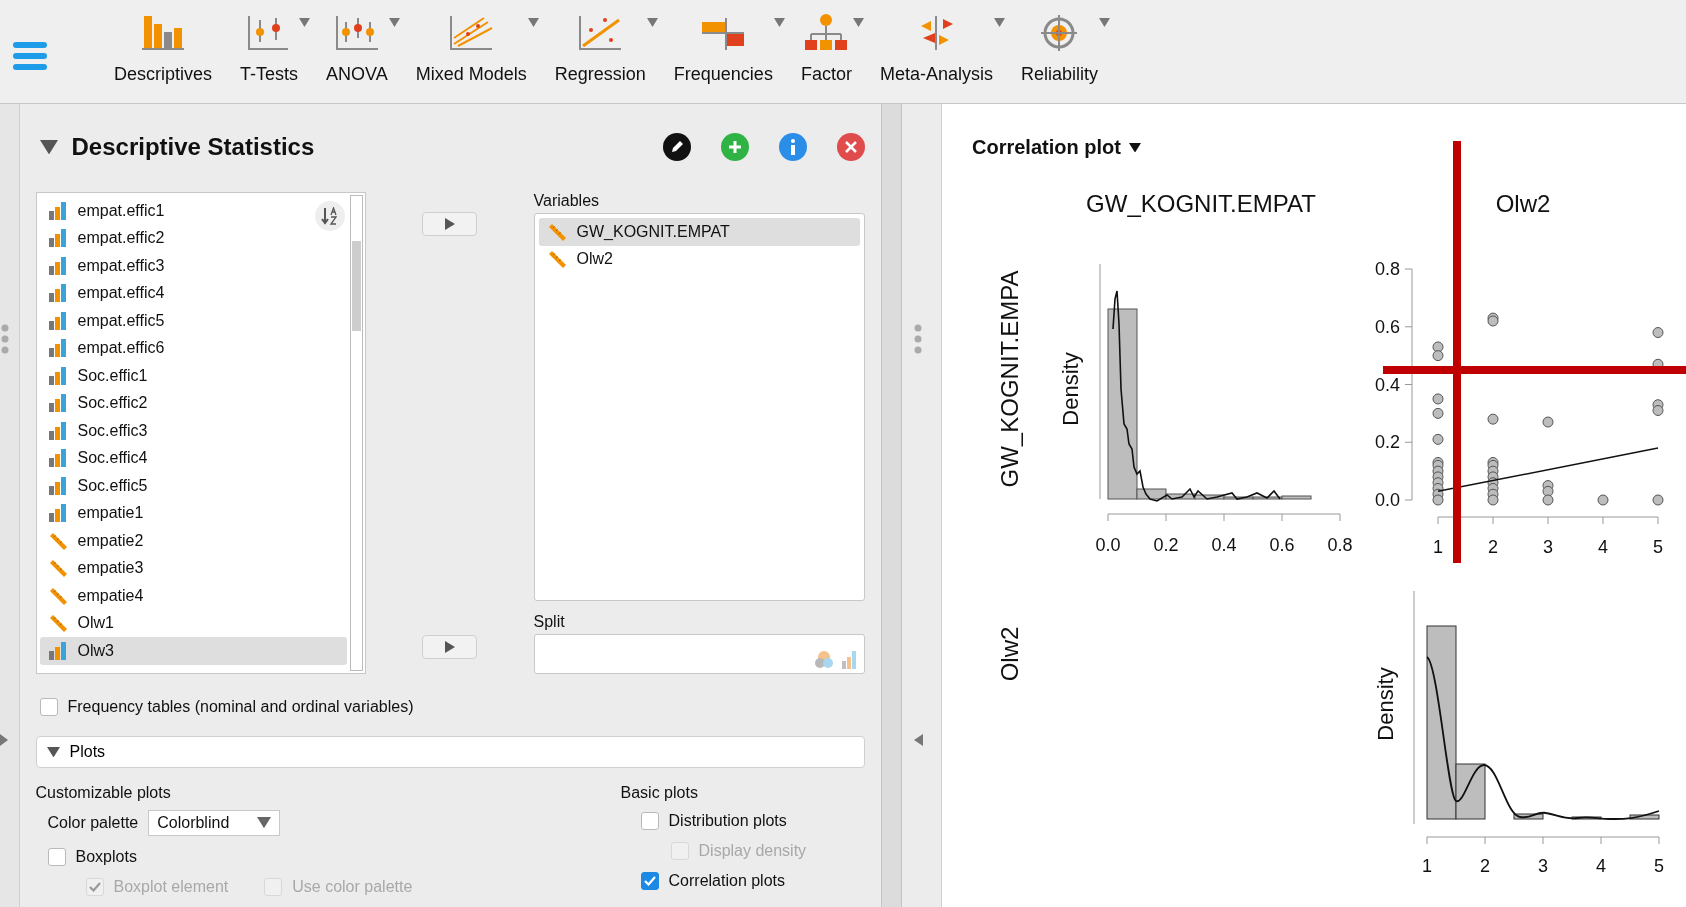  I want to click on checkbox-label: Display density, so click(752, 851).